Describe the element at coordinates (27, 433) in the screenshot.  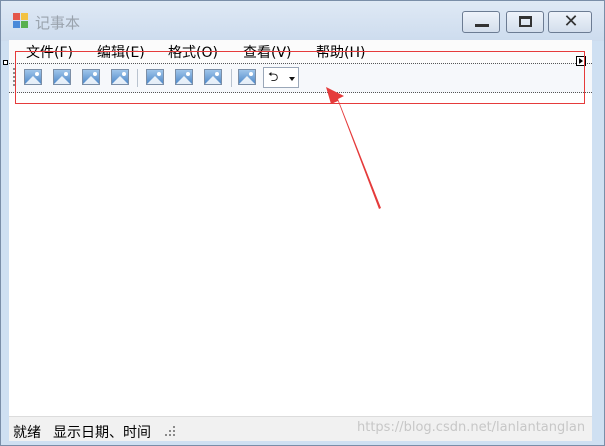
I see `status-ready: 就绪` at that location.